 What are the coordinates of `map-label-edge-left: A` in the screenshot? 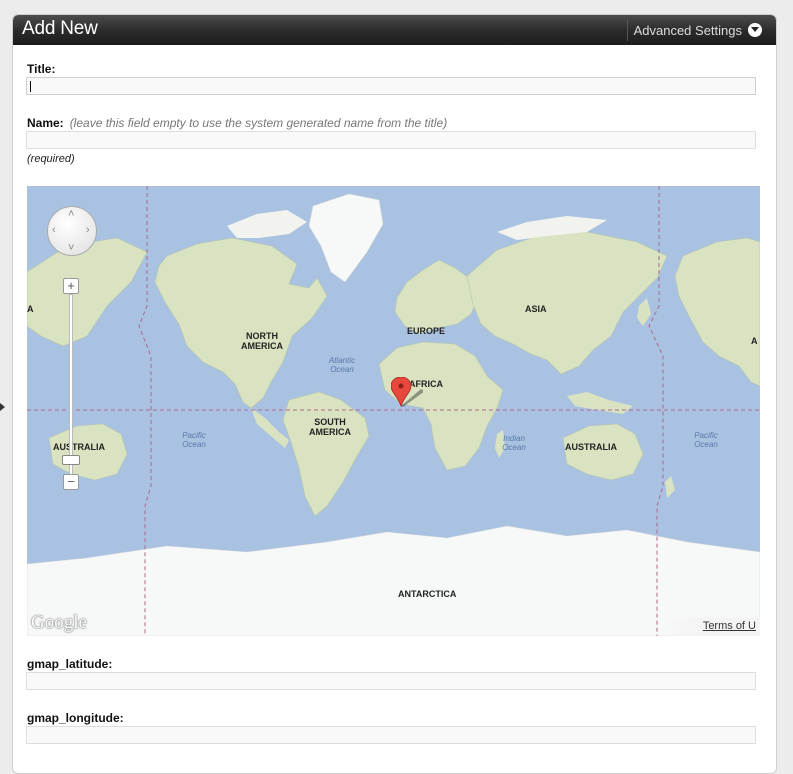 It's located at (30, 309).